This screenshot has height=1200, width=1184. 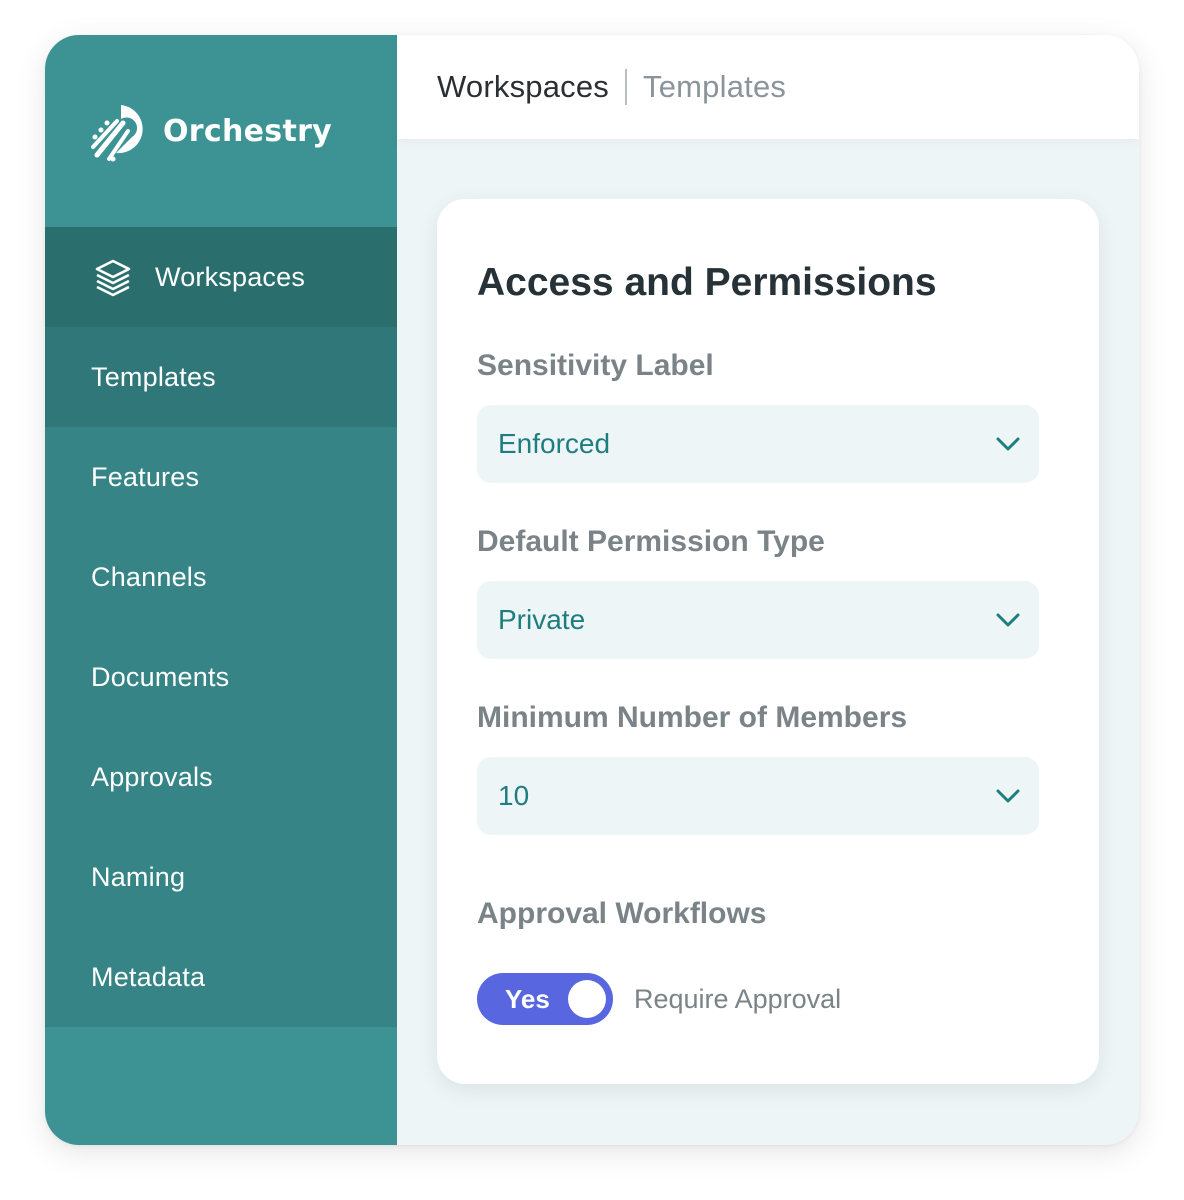 I want to click on sidebar-item-label: Features, so click(x=145, y=476).